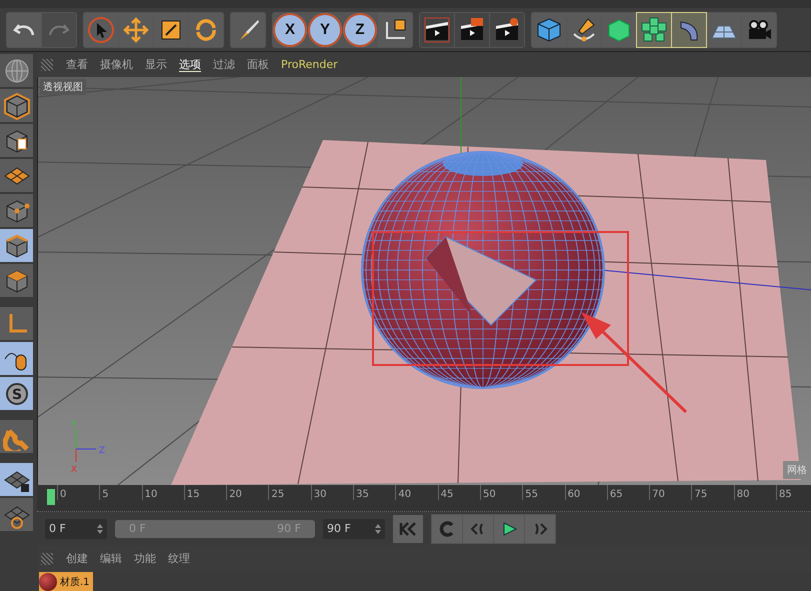 This screenshot has height=591, width=811. What do you see at coordinates (712, 492) in the screenshot?
I see `frame-number: 75` at bounding box center [712, 492].